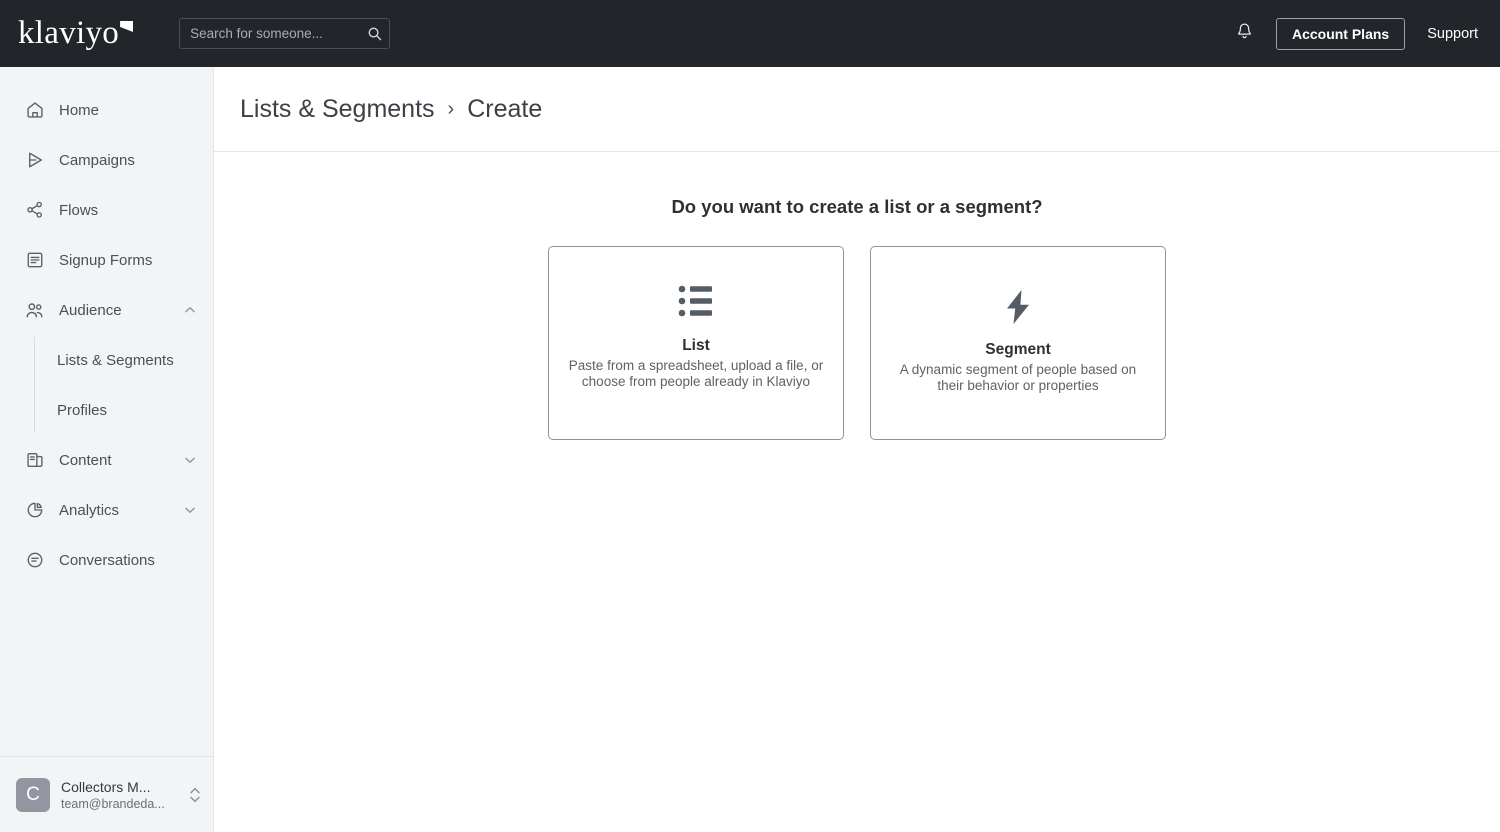 The image size is (1500, 832). What do you see at coordinates (33, 794) in the screenshot?
I see `avatar: C` at bounding box center [33, 794].